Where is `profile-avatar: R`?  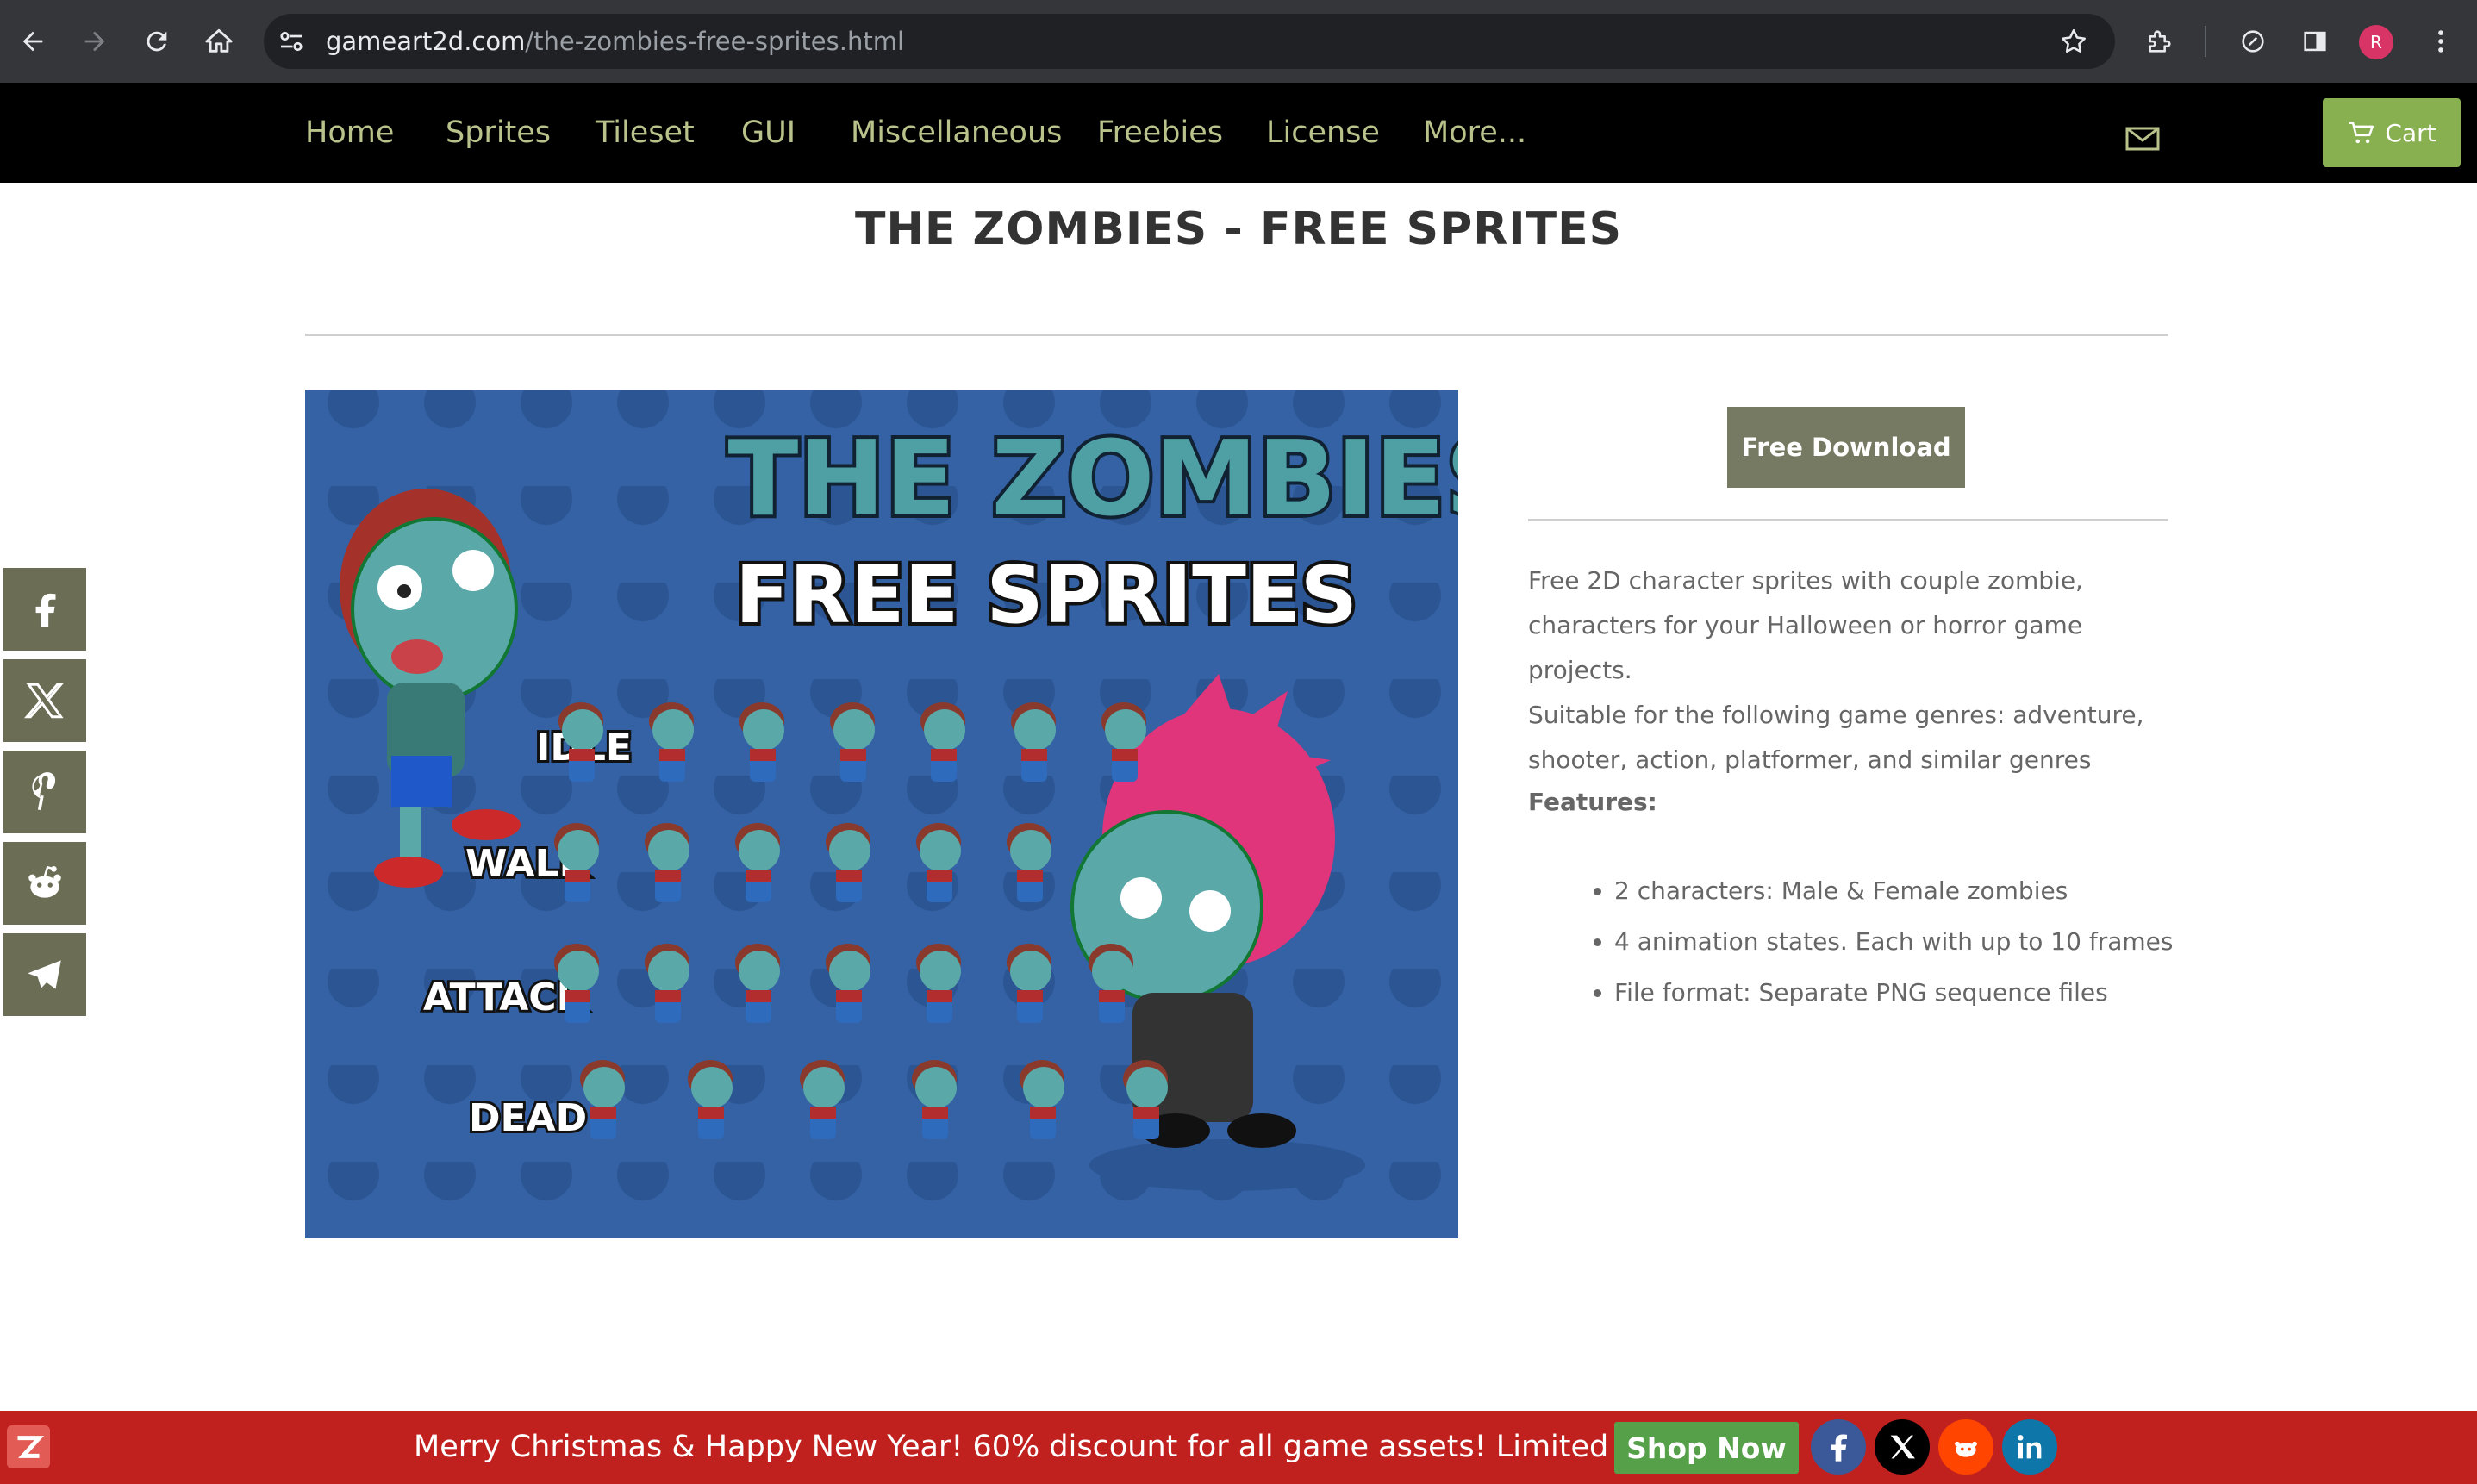 profile-avatar: R is located at coordinates (2376, 42).